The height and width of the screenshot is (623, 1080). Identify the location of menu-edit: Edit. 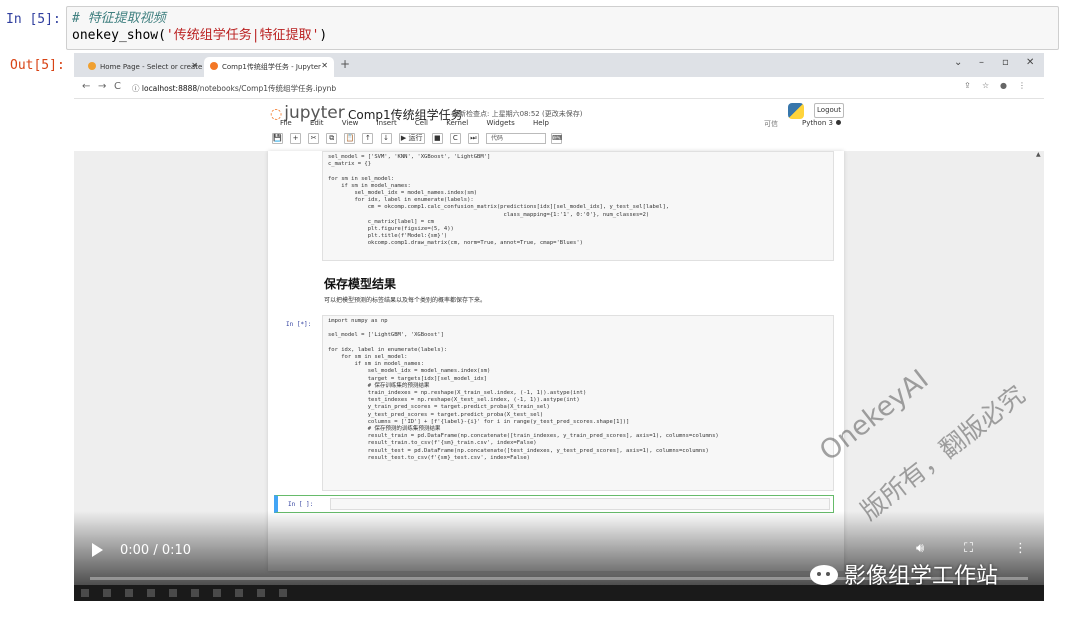
(316, 123).